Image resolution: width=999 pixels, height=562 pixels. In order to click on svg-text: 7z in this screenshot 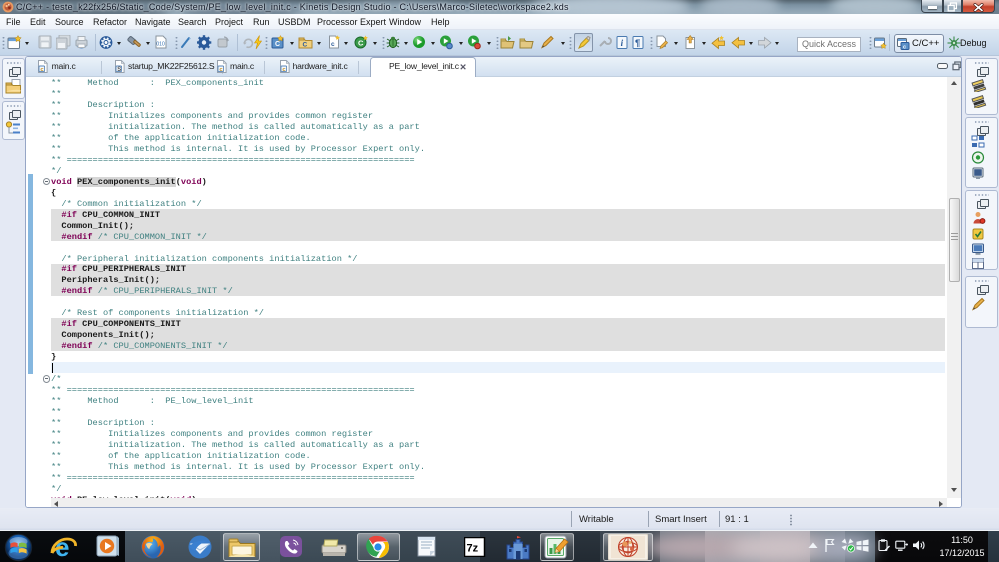, I will do `click(473, 549)`.